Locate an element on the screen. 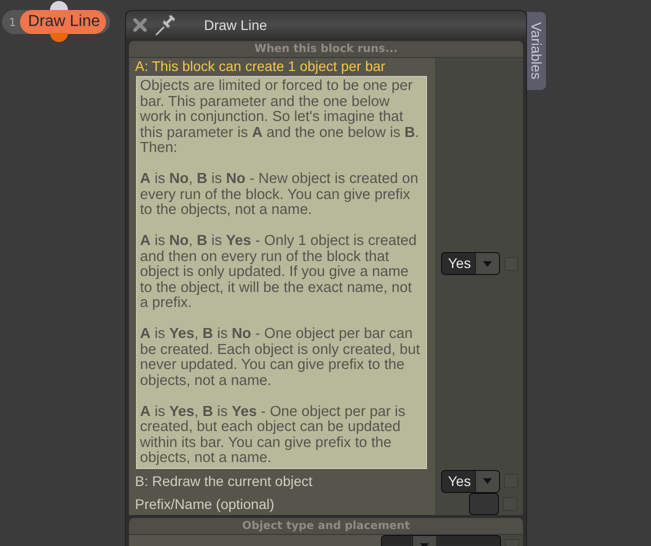  input-field is located at coordinates (484, 503).